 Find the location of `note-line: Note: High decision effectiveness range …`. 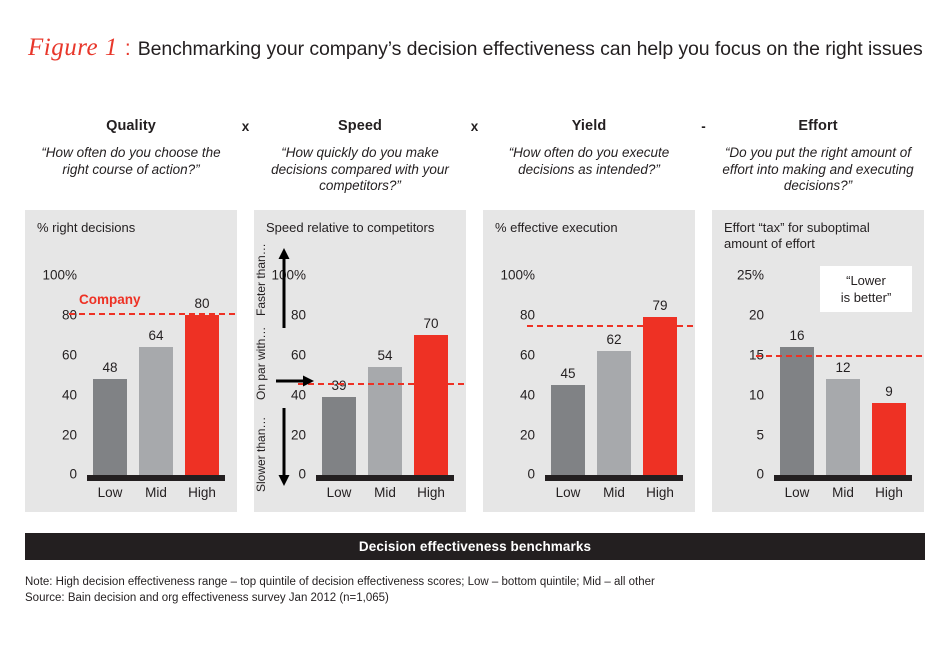

note-line: Note: High decision effectiveness range … is located at coordinates (340, 582).